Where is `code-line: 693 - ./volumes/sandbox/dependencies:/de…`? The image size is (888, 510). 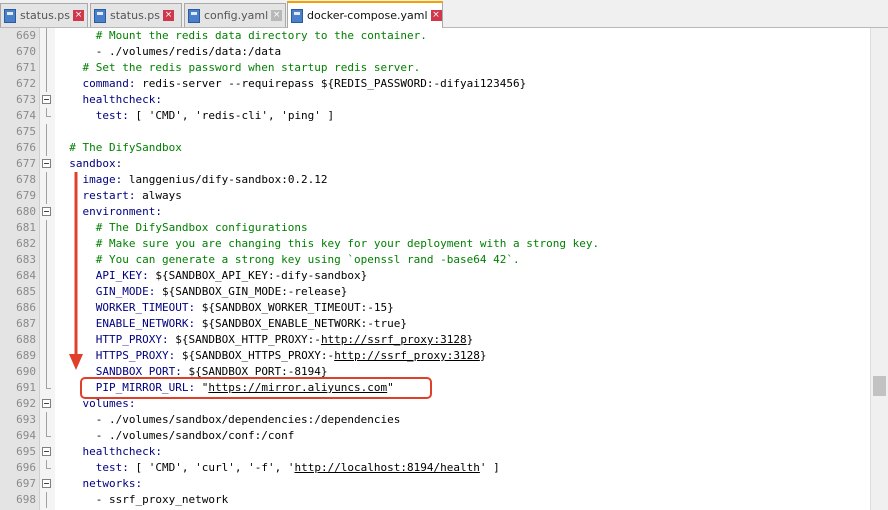
code-line: 693 - ./volumes/sandbox/dependencies:/de… is located at coordinates (435, 420).